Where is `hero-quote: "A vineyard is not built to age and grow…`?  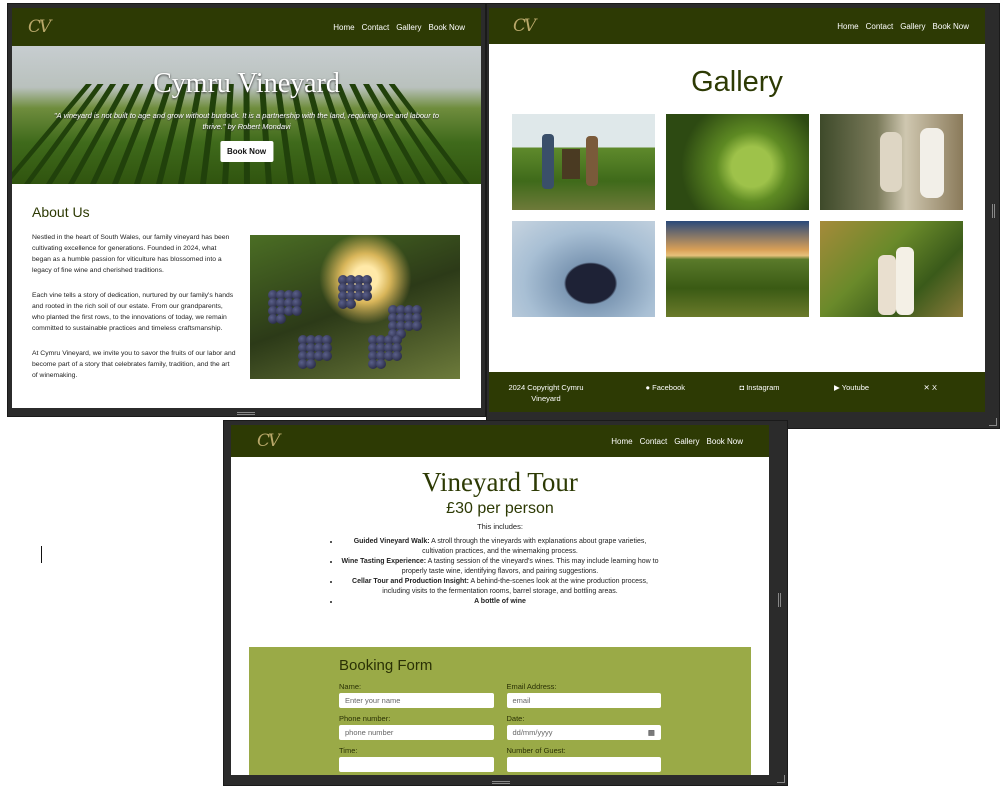 hero-quote: "A vineyard is not built to age and grow… is located at coordinates (246, 121).